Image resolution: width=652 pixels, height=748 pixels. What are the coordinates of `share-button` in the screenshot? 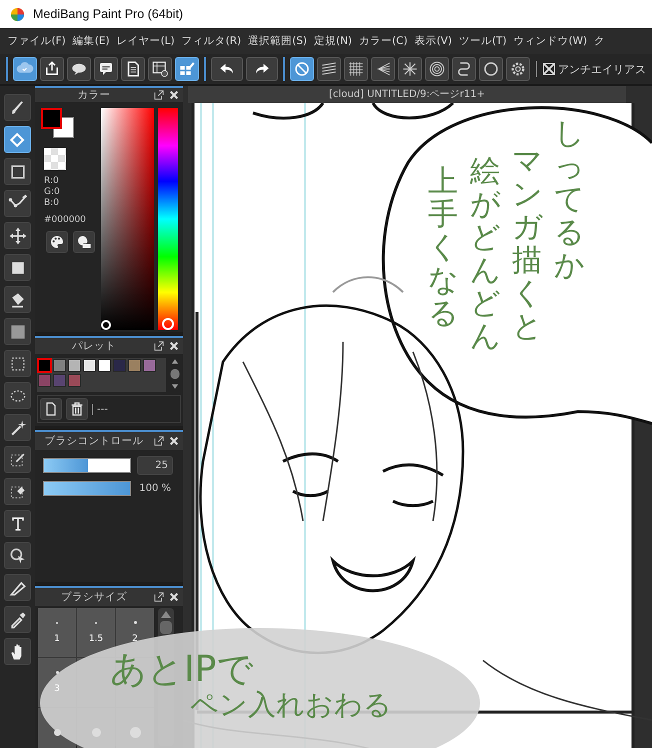 It's located at (52, 69).